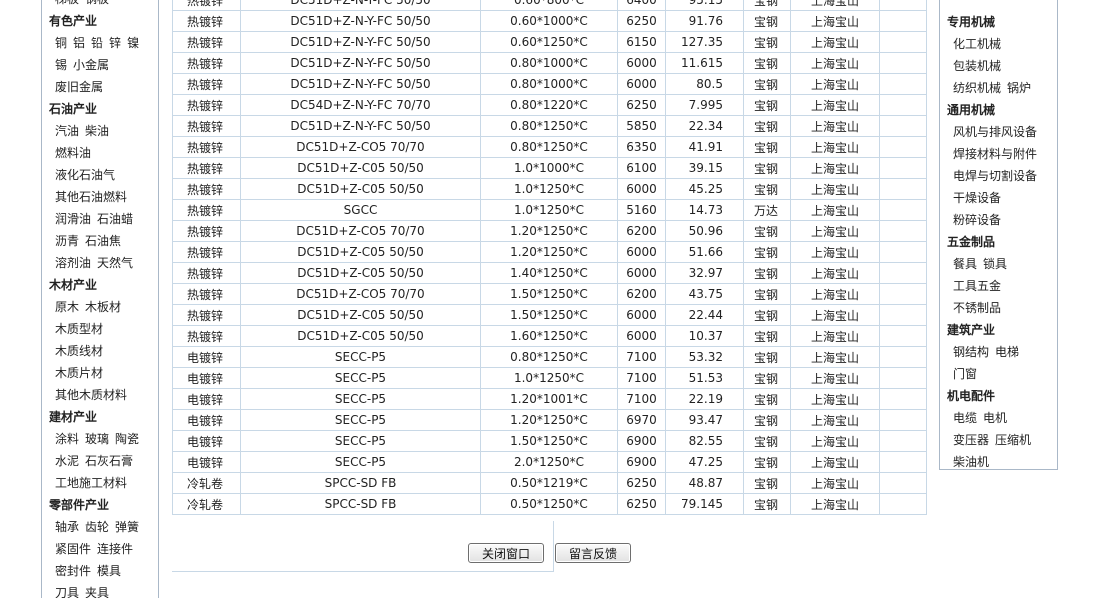 The height and width of the screenshot is (598, 1112). Describe the element at coordinates (977, 88) in the screenshot. I see `right-sidebar-subcategory-link: 纺织机械` at that location.